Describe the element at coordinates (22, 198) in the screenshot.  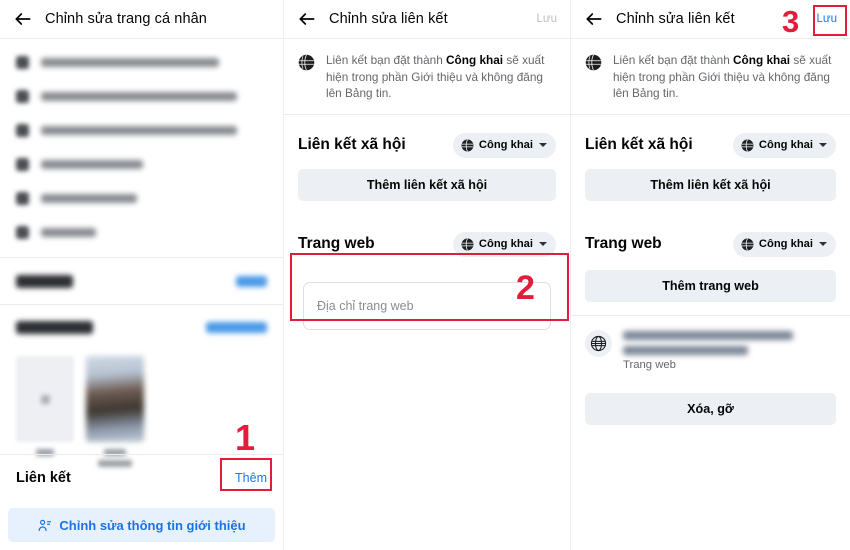
I see `location-icon` at that location.